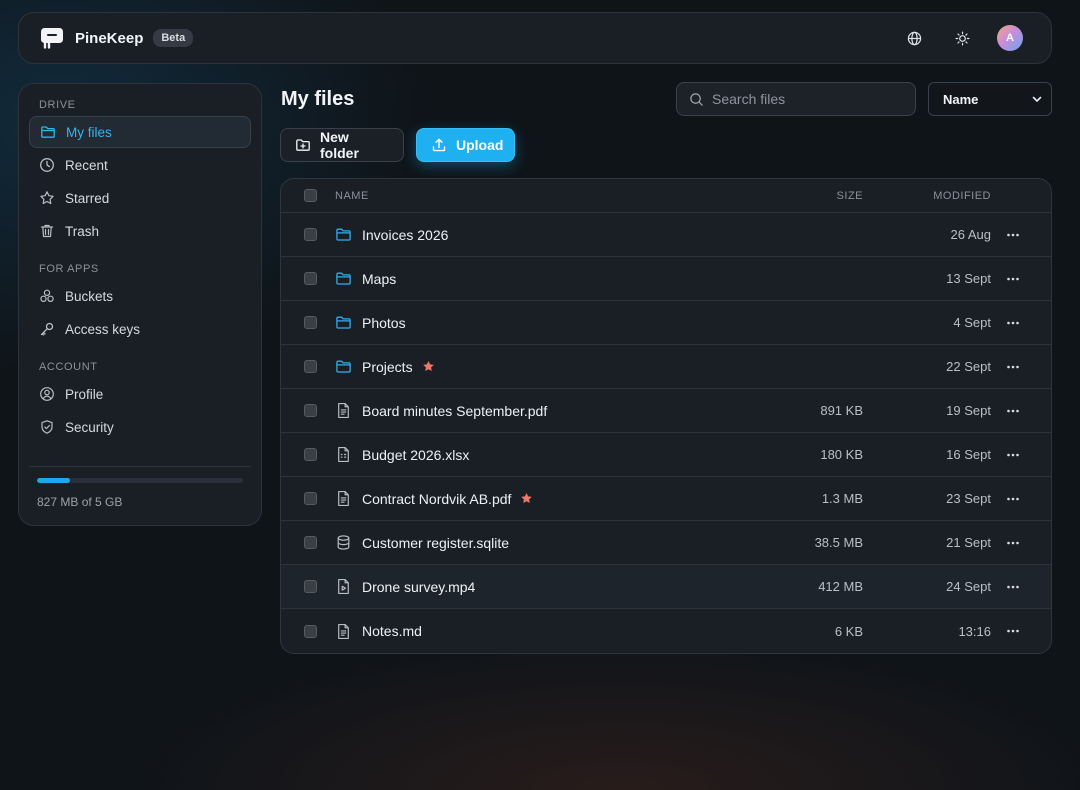 Image resolution: width=1080 pixels, height=790 pixels. What do you see at coordinates (52, 38) in the screenshot?
I see `pinekeep-logo-icon` at bounding box center [52, 38].